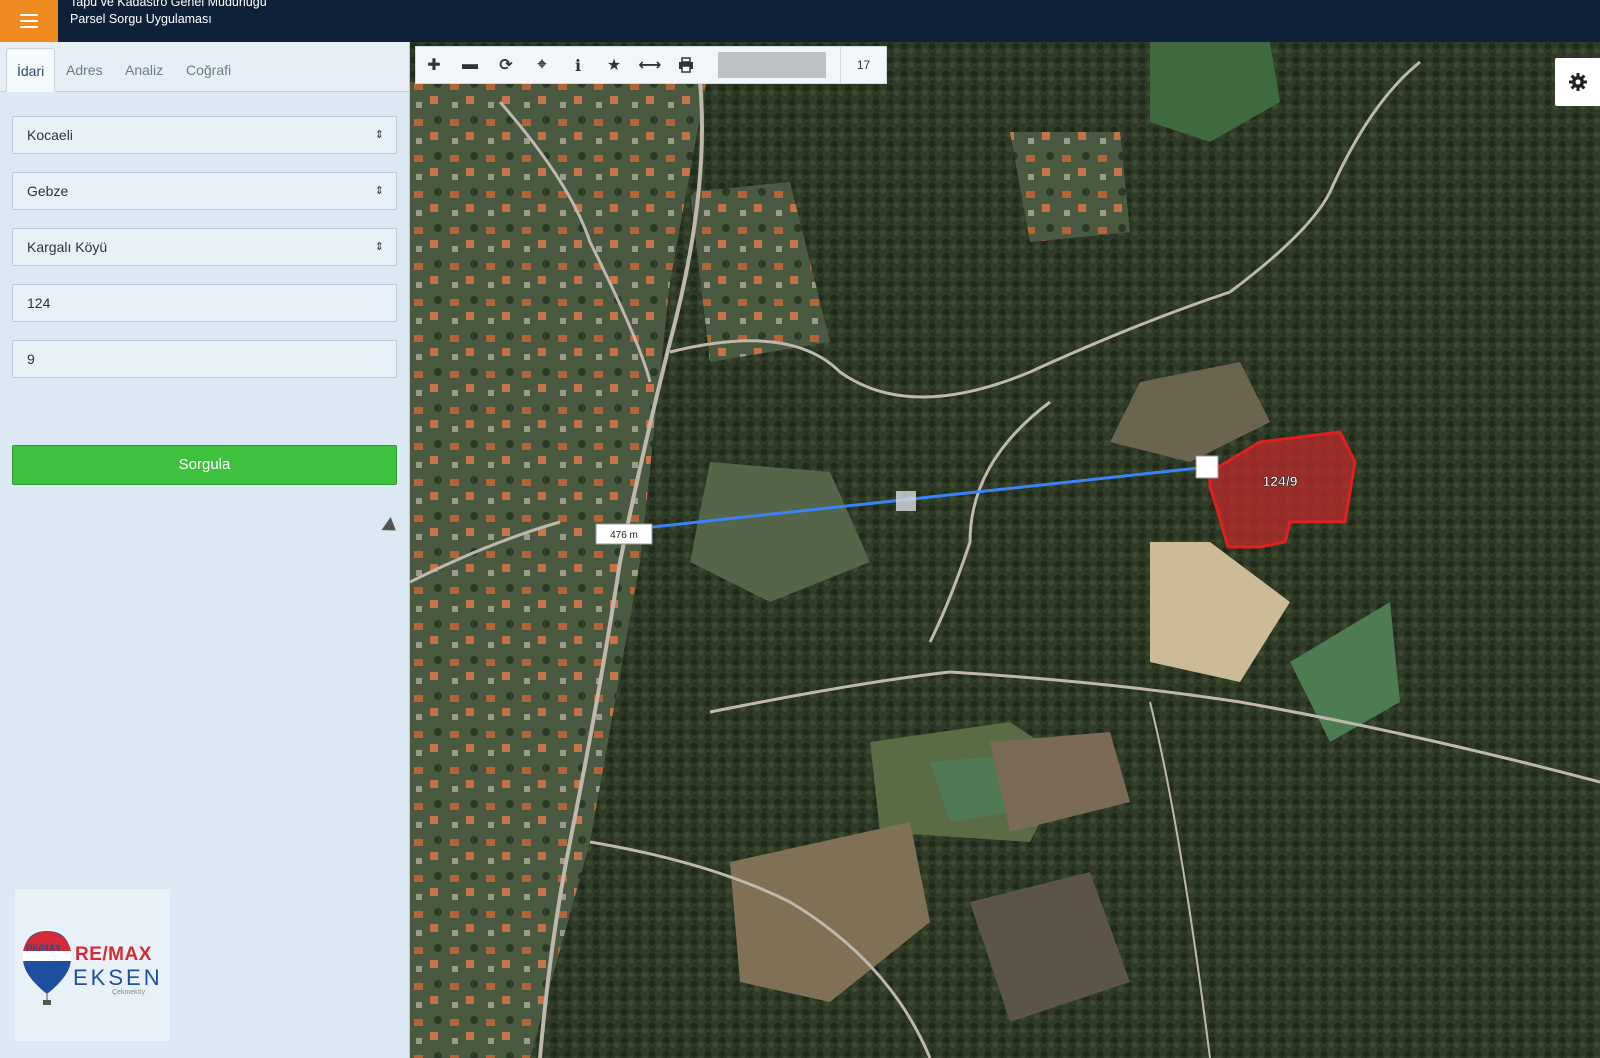  I want to click on locate-button: ⌖, so click(542, 65).